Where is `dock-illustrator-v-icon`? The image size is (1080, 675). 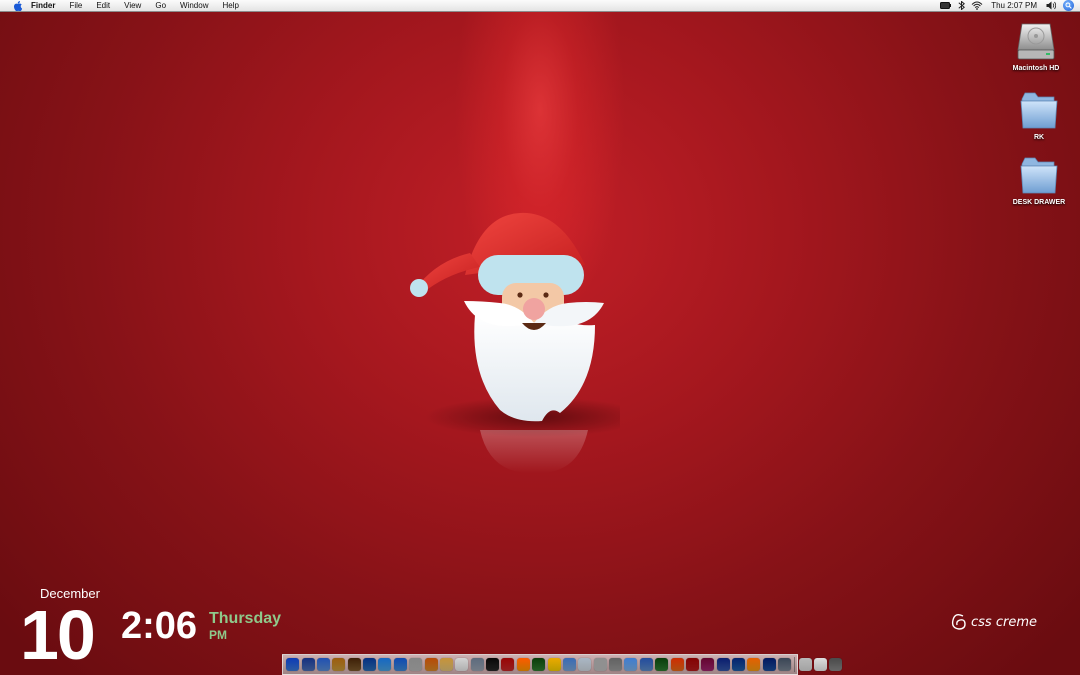
dock-illustrator-v-icon is located at coordinates (723, 664).